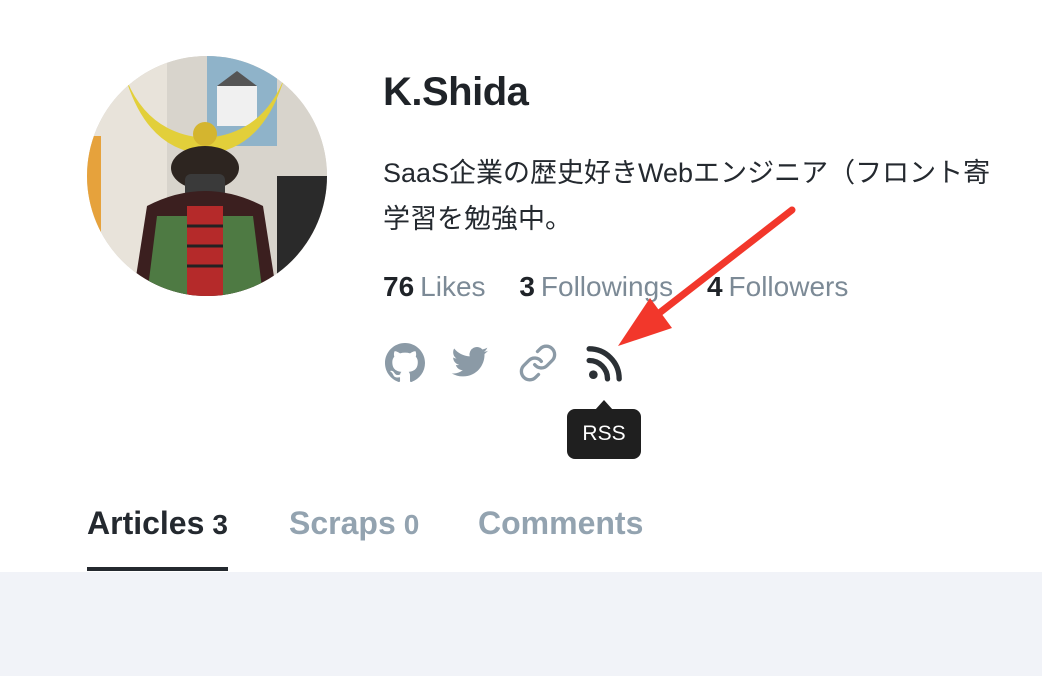 The image size is (1042, 676). I want to click on stat-followers-count: 4, so click(714, 286).